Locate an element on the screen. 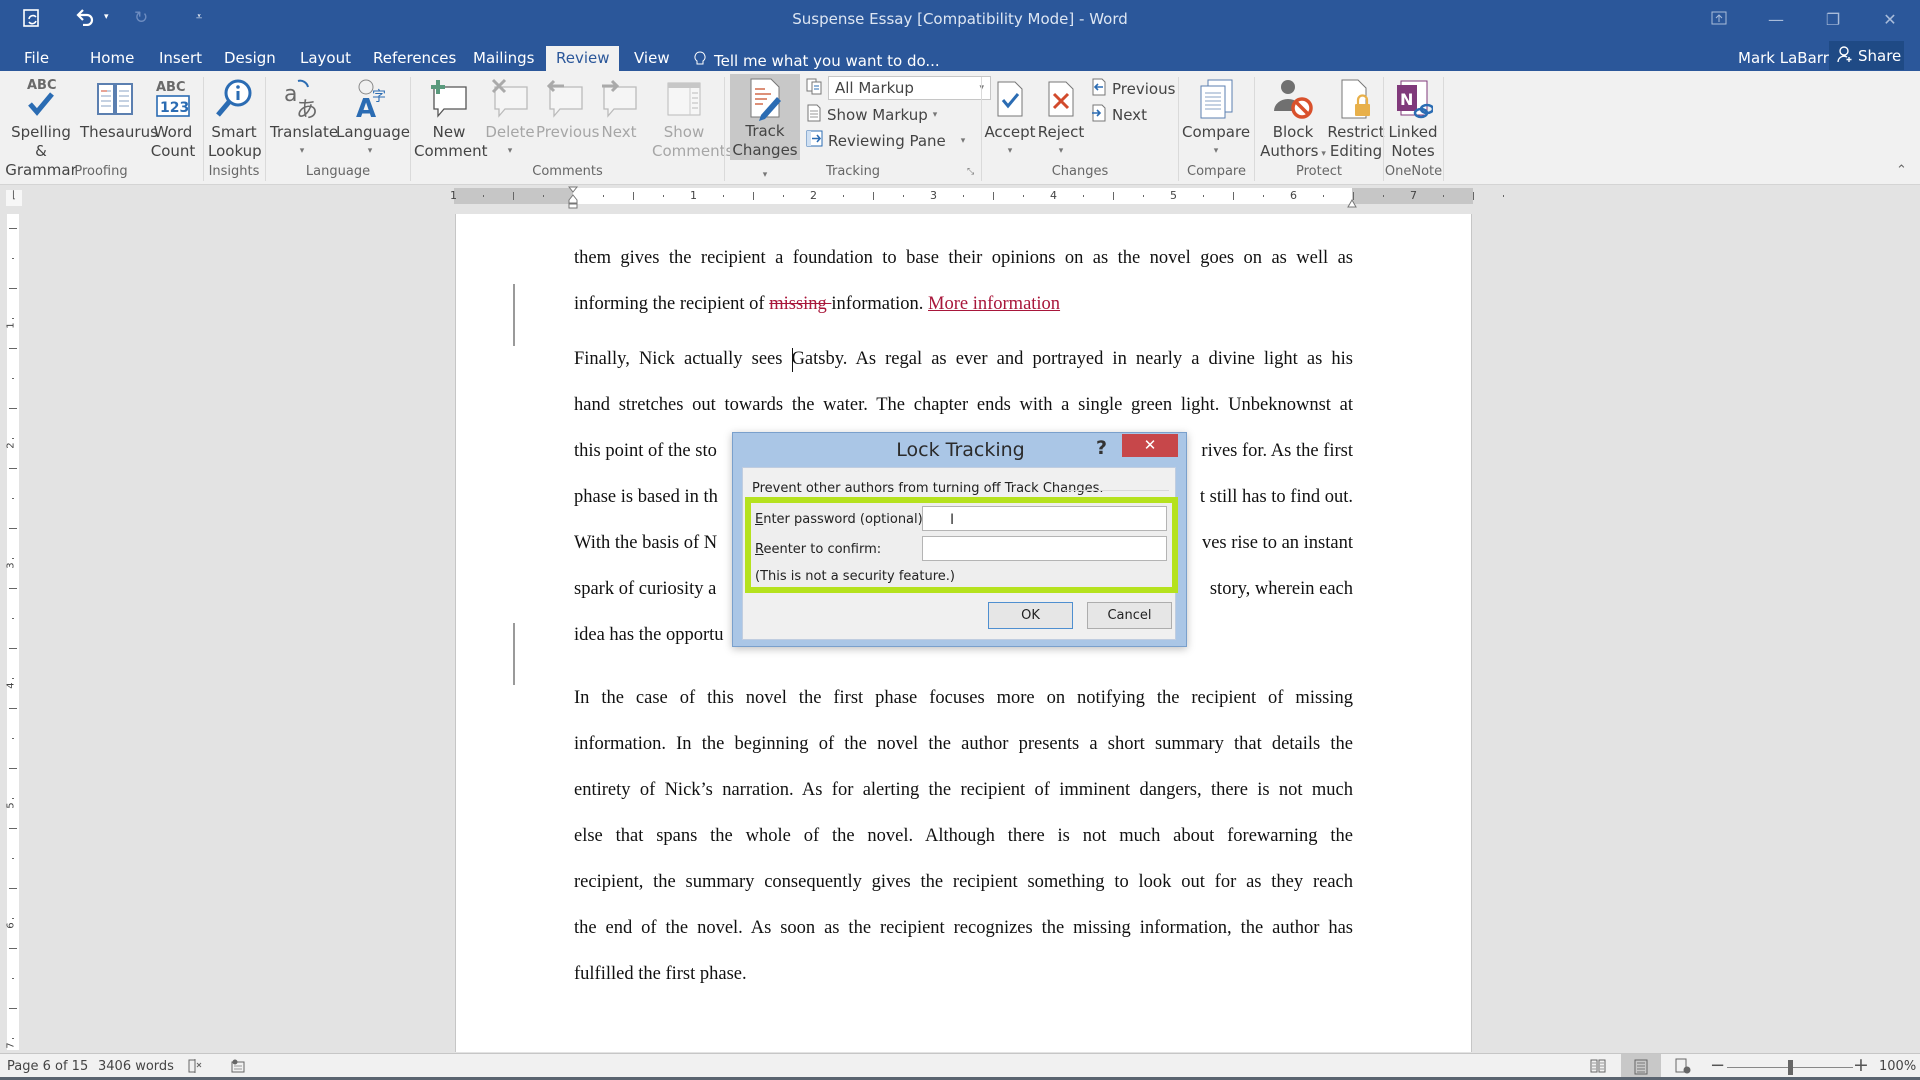  ruler-number: 1 is located at coordinates (693, 195).